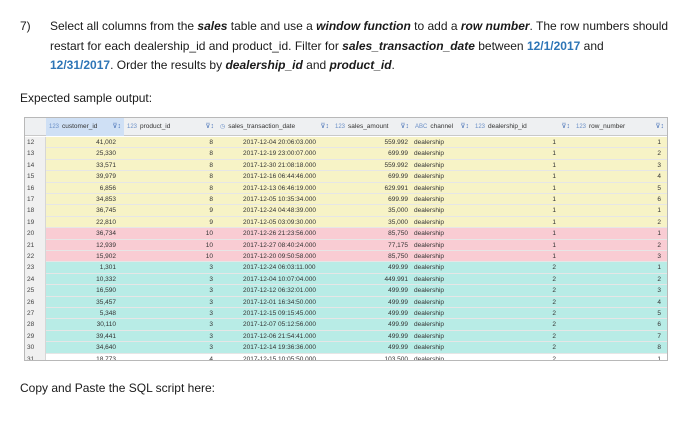 Image resolution: width=685 pixels, height=433 pixels. What do you see at coordinates (372, 127) in the screenshot?
I see `column-header-sales-amount: 123 sales_amount ⊽↕` at bounding box center [372, 127].